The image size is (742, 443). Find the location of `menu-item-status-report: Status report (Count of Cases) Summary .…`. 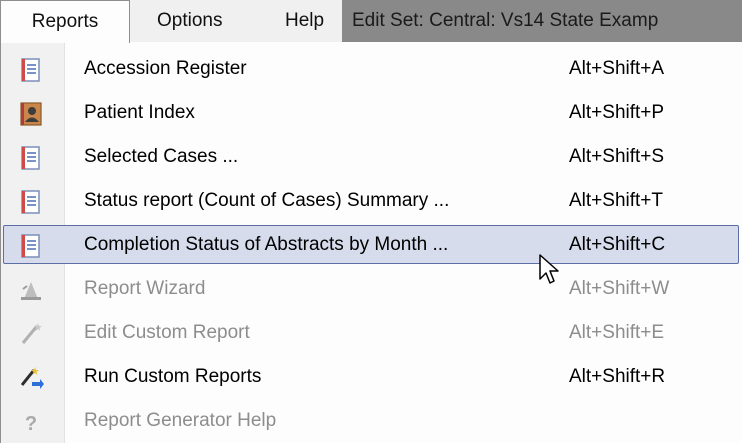

menu-item-status-report: Status report (Count of Cases) Summary .… is located at coordinates (371, 201).